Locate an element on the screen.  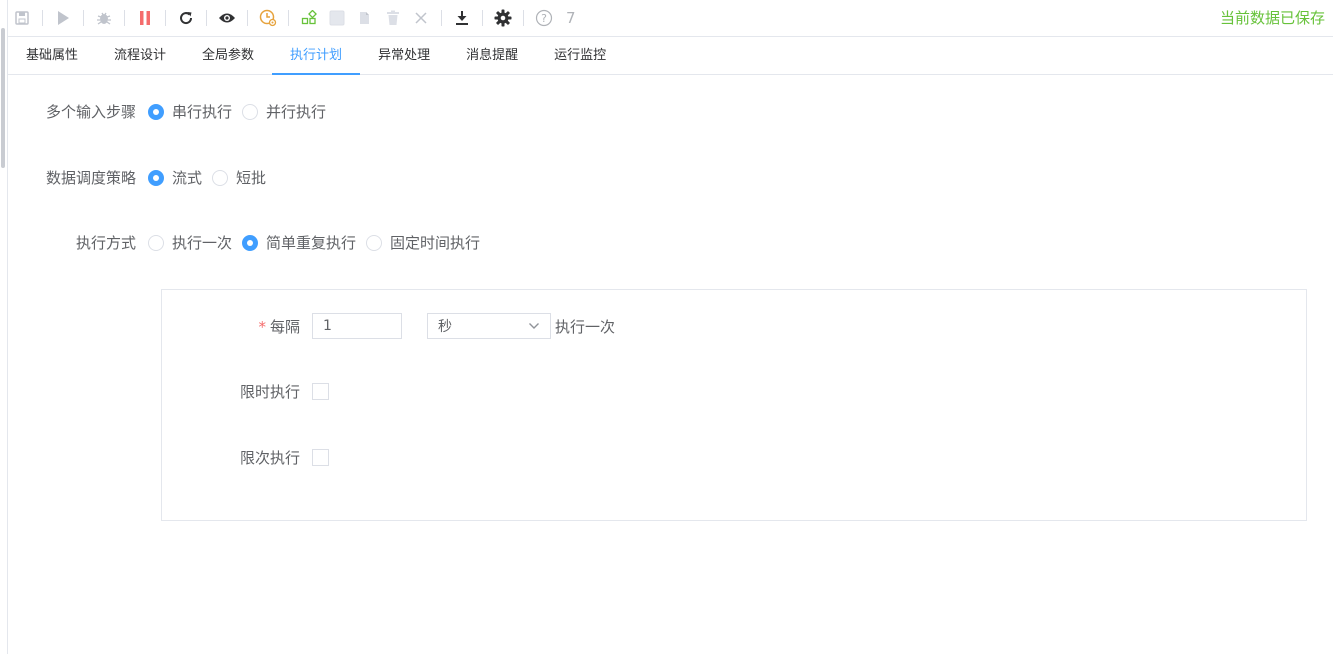
help-icon: ? is located at coordinates (544, 18).